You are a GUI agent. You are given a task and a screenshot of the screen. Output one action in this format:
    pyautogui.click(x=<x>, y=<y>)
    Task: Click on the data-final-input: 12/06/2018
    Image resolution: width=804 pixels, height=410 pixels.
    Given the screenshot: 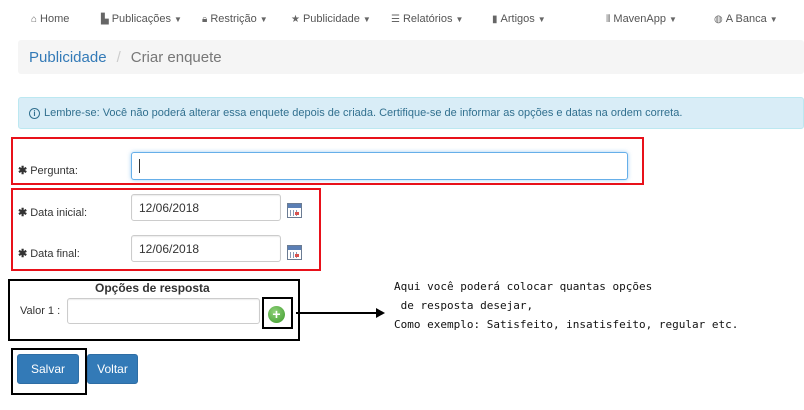 What is the action you would take?
    pyautogui.click(x=206, y=248)
    